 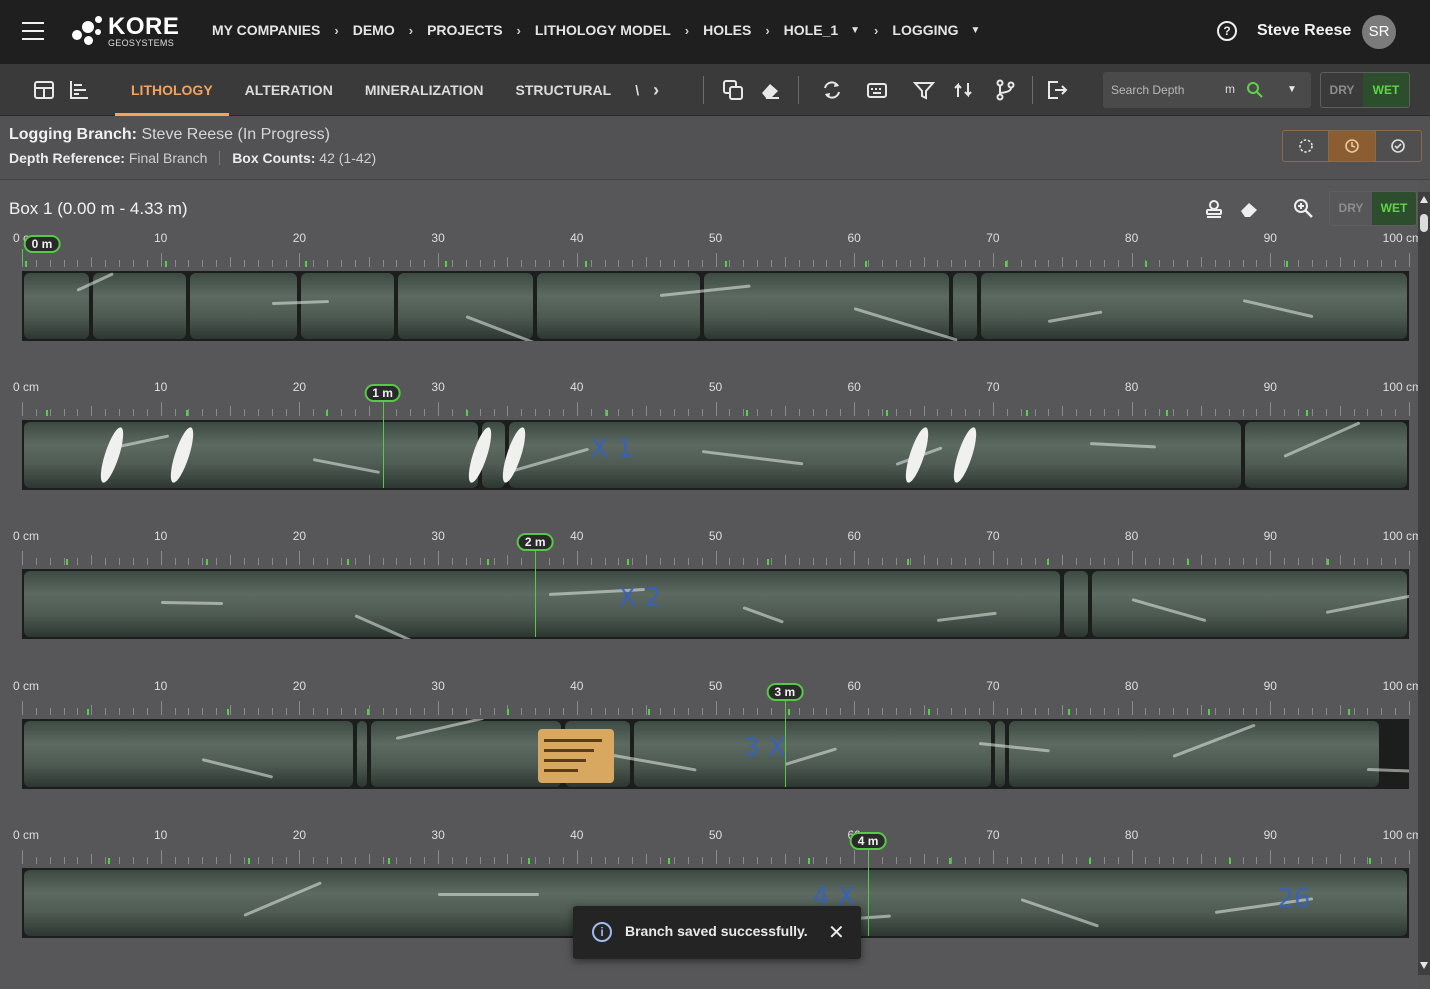 I want to click on menu-icon, so click(x=33, y=31).